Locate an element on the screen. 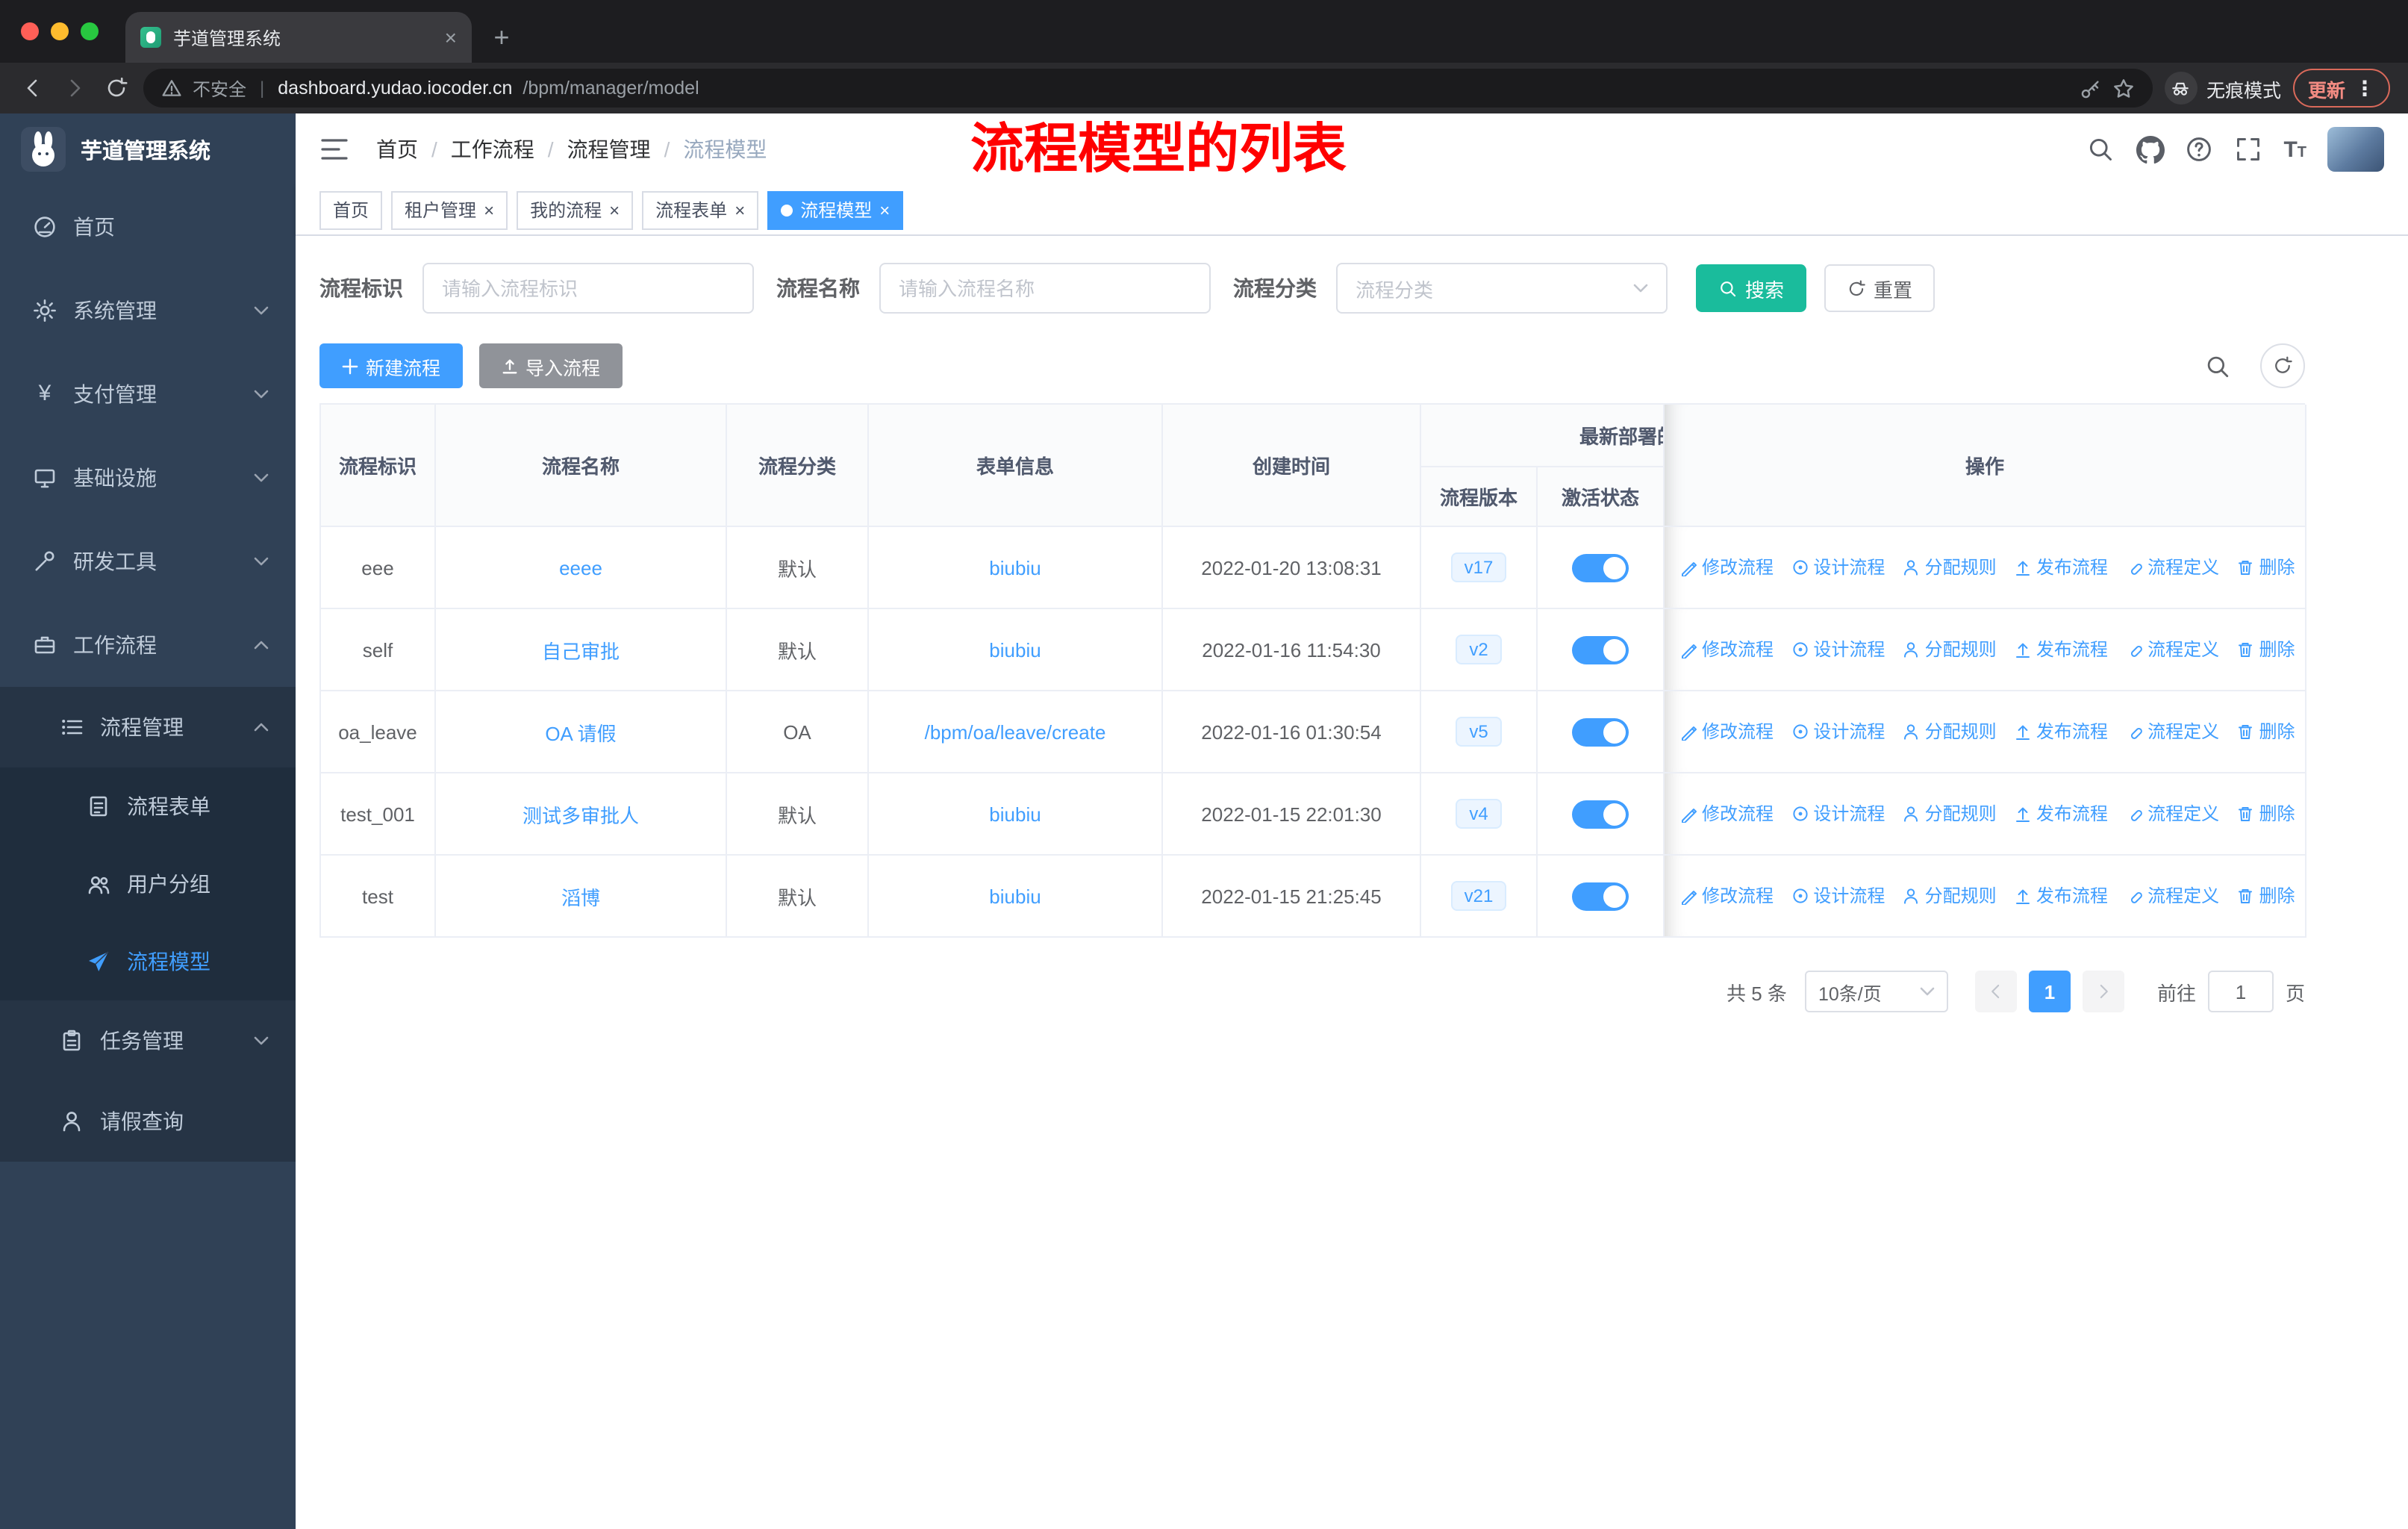 The height and width of the screenshot is (1529, 2408). sidebar-item-user-group: 用户分组 is located at coordinates (148, 884).